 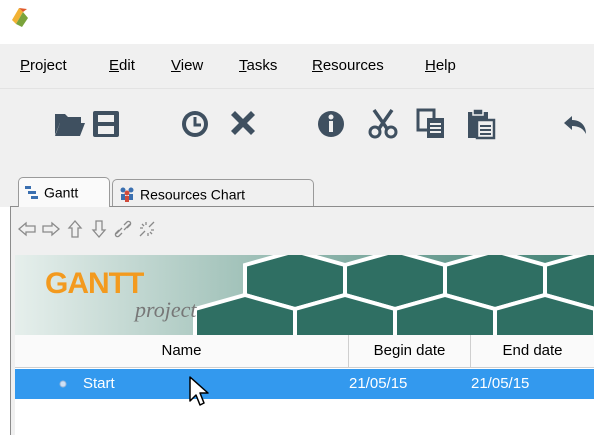 I want to click on column-header-begin-date: Begin date, so click(x=410, y=351).